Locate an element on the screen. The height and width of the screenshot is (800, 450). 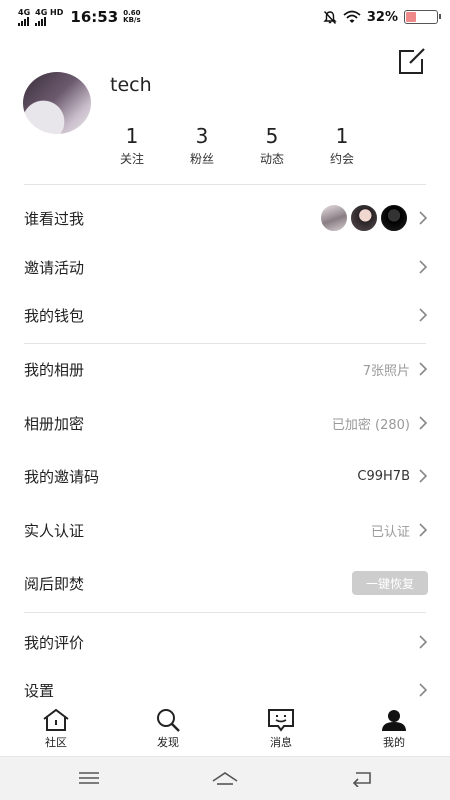
back-nav-button is located at coordinates (363, 778).